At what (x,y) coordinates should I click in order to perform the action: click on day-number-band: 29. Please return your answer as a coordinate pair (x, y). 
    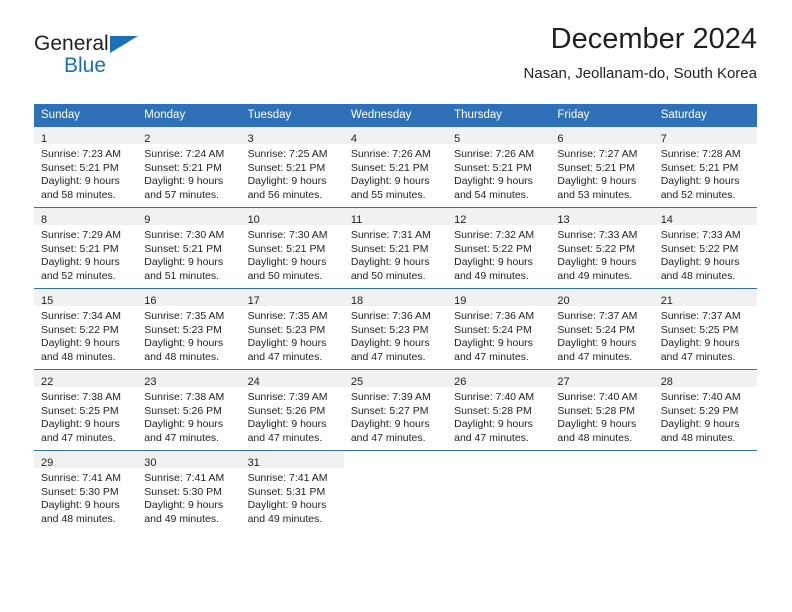
    Looking at the image, I should click on (86, 460).